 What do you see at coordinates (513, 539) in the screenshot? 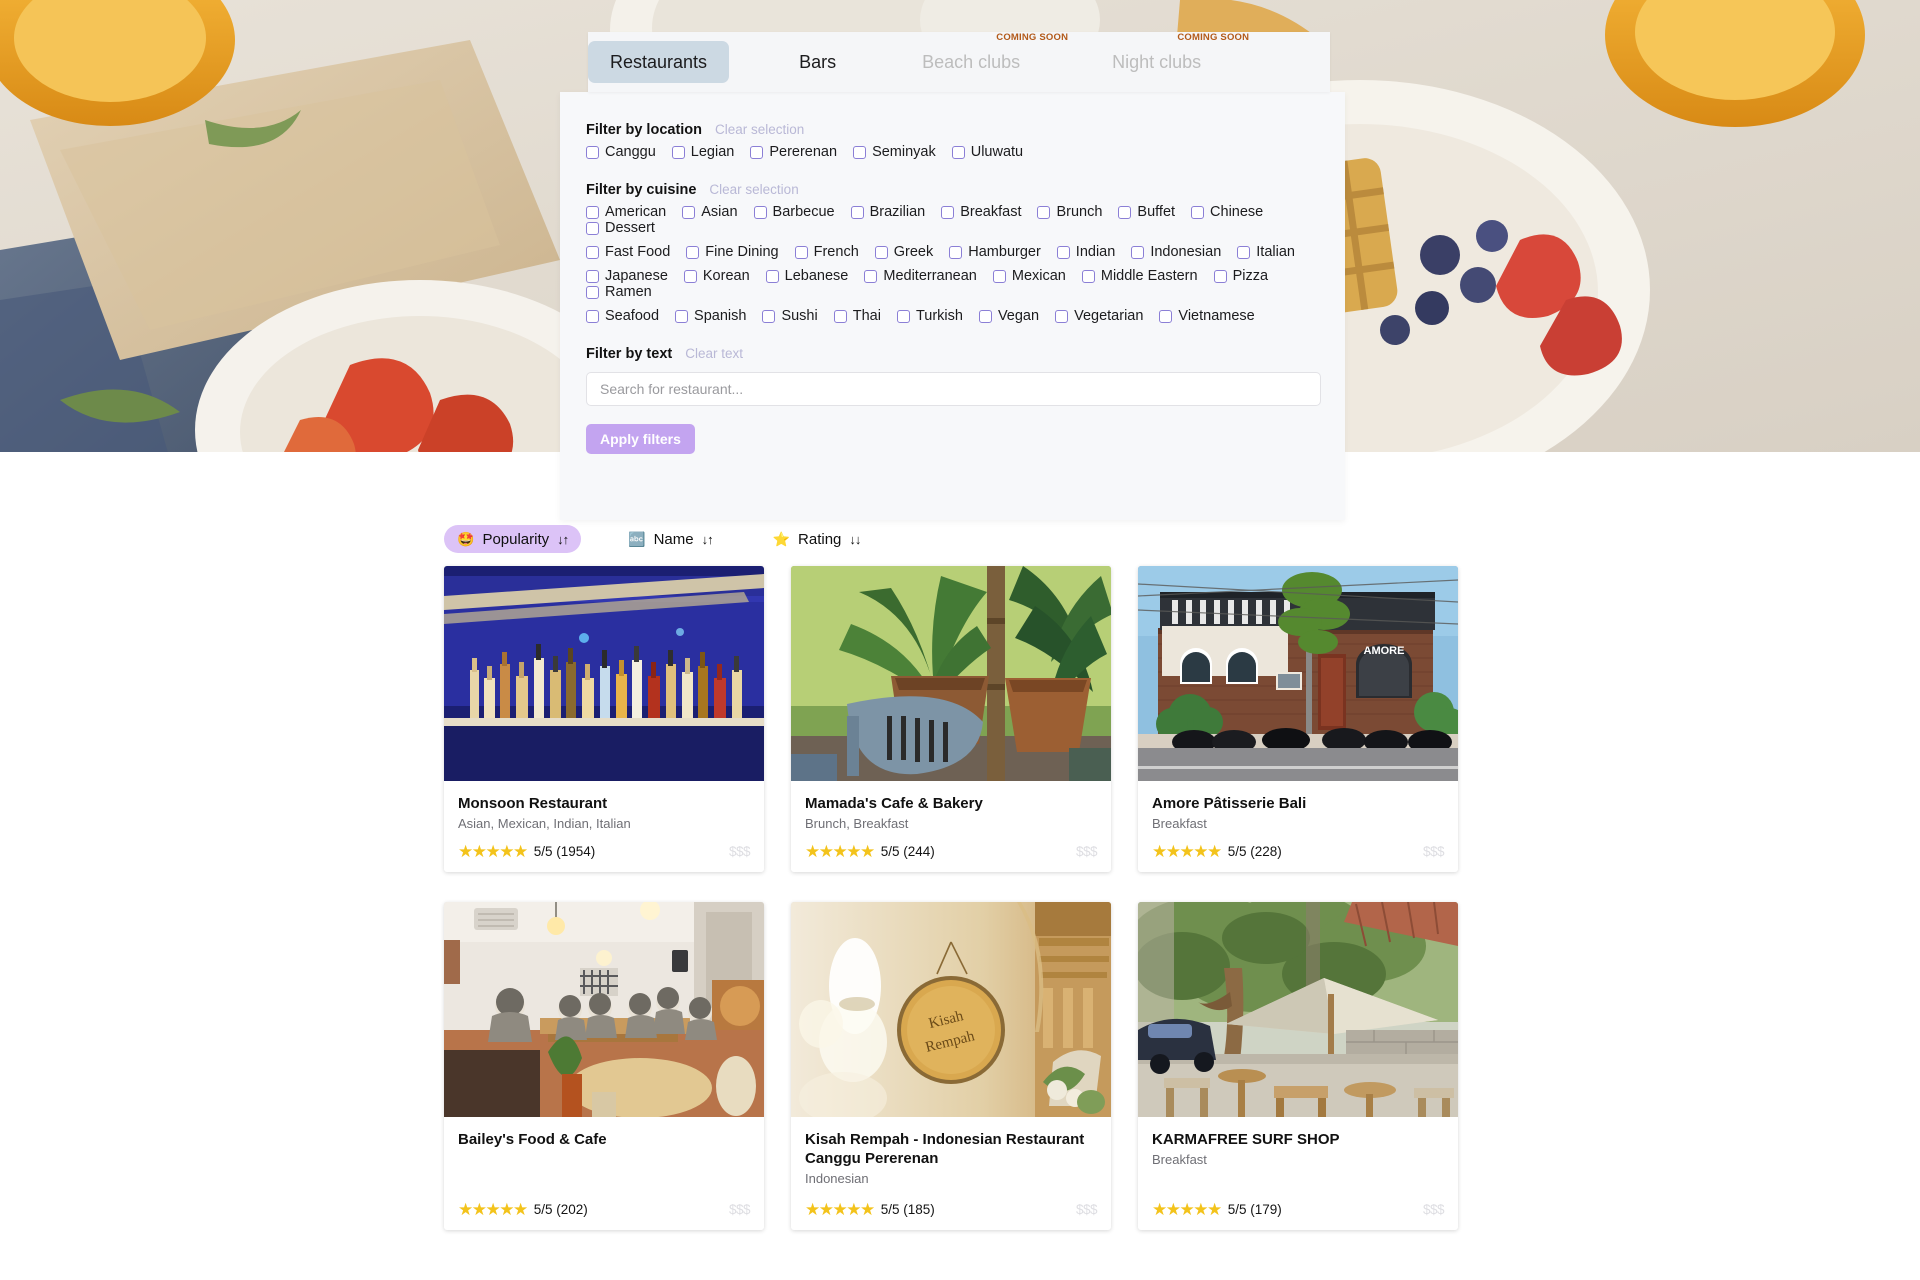
I see `sort-by-popularity-button: 🤩 Popularity ↓↑` at bounding box center [513, 539].